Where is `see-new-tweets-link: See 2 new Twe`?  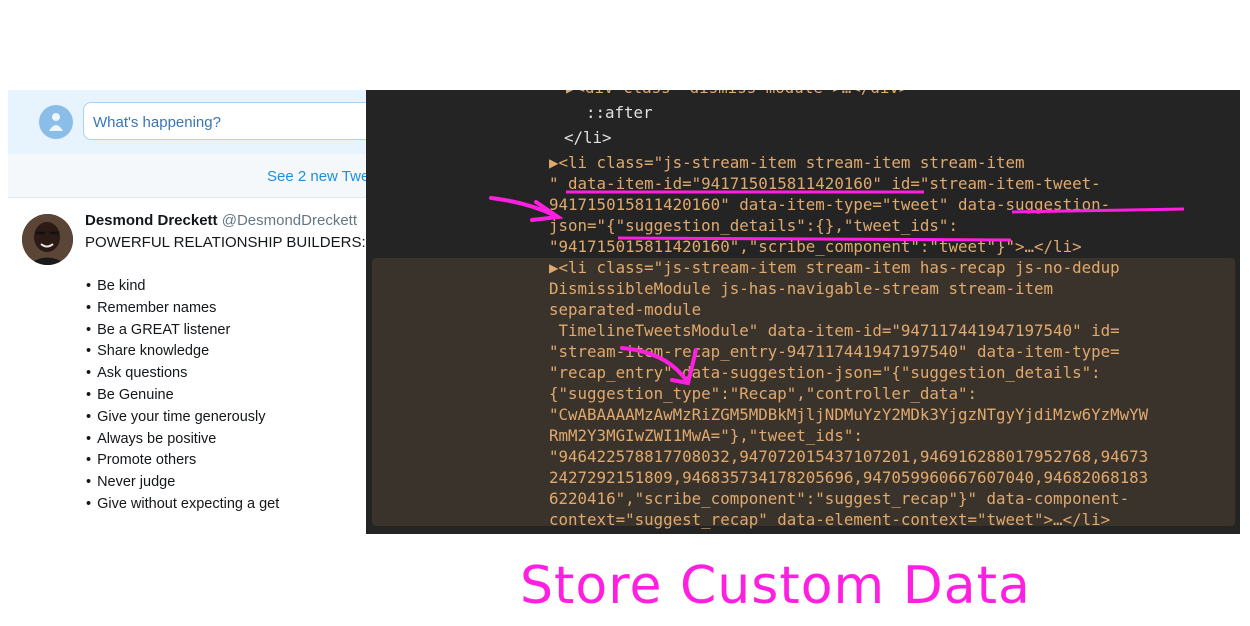
see-new-tweets-link: See 2 new Twe is located at coordinates (316, 176).